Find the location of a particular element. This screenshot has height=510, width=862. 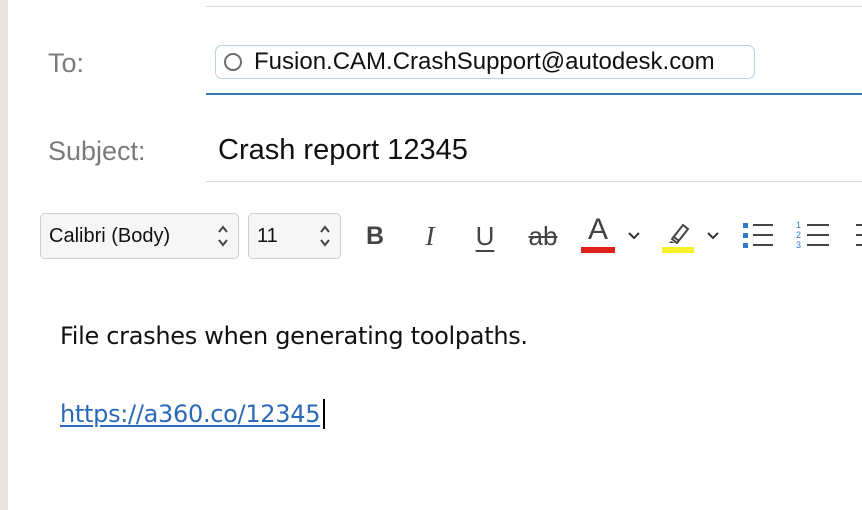

text-cursor is located at coordinates (324, 414).